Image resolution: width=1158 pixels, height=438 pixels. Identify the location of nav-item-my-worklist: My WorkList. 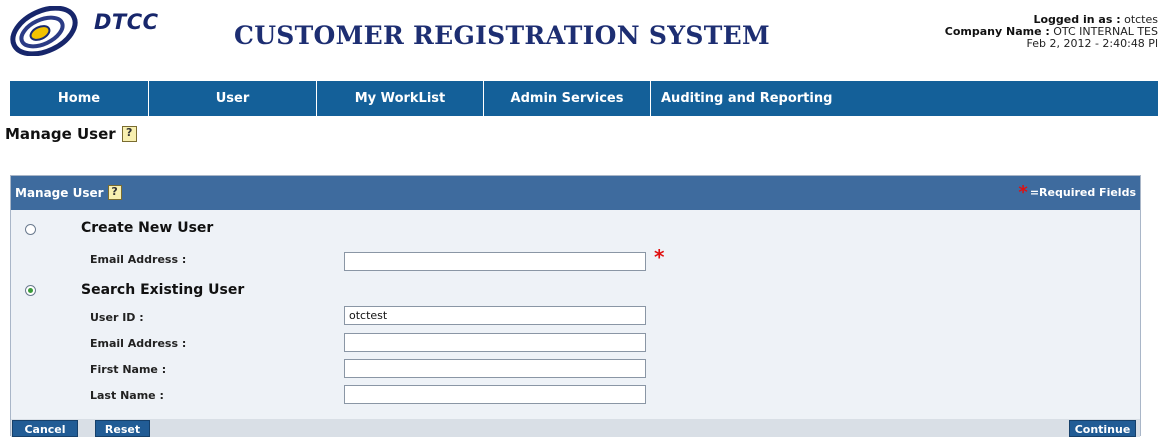
(400, 98).